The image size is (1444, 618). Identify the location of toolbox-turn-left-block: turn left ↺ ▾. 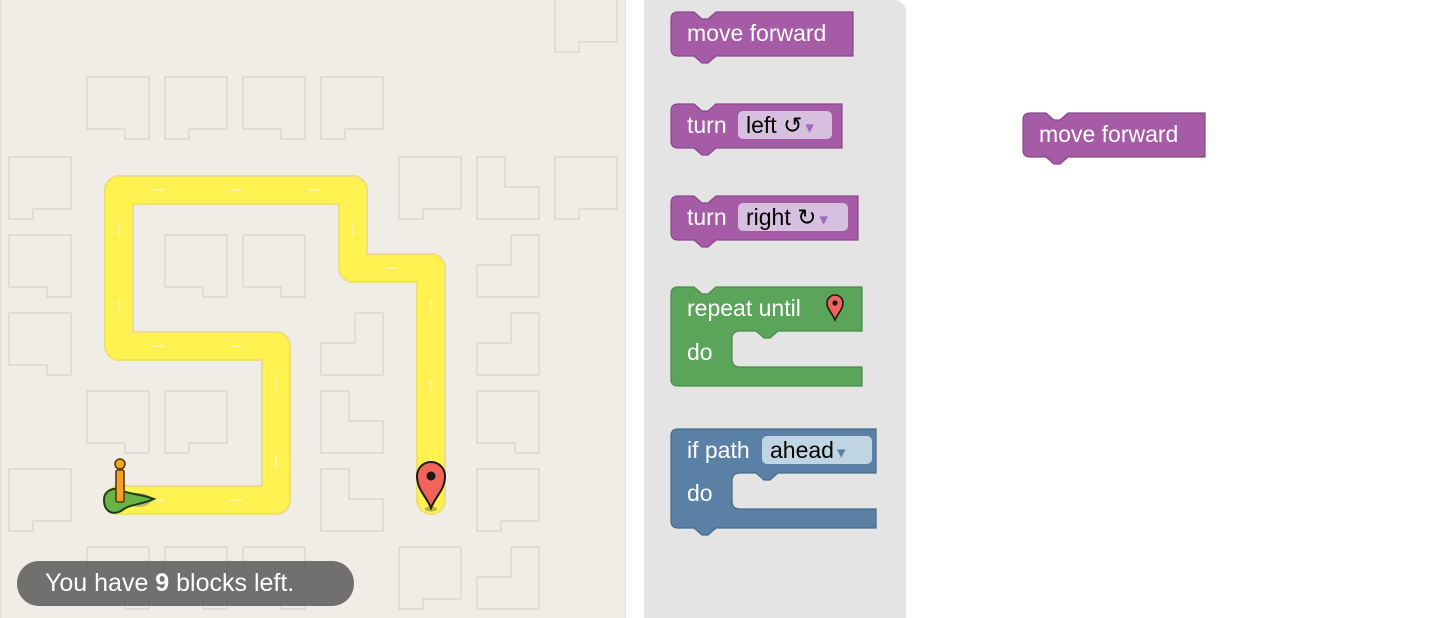
(757, 129).